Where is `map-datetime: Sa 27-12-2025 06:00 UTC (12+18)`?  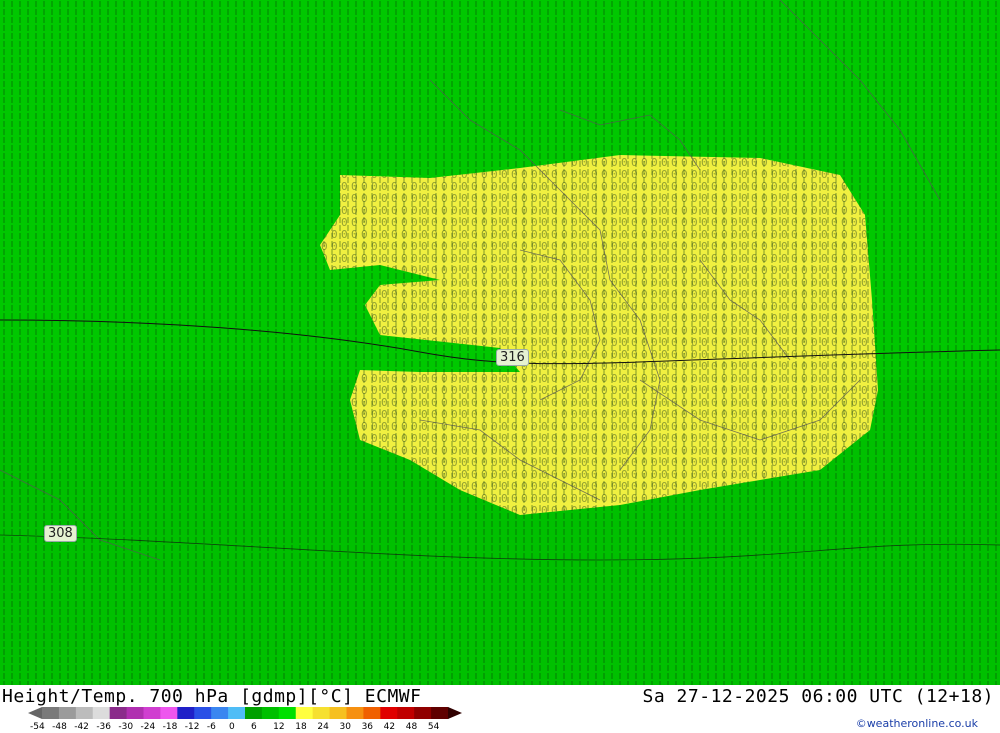 map-datetime: Sa 27-12-2025 06:00 UTC (12+18) is located at coordinates (818, 696).